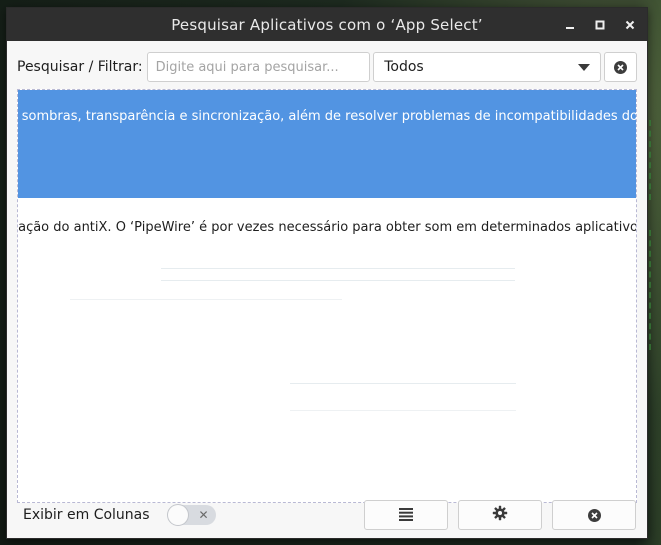  Describe the element at coordinates (86, 515) in the screenshot. I see `columns-toggle-label: Exibir em Colunas` at that location.